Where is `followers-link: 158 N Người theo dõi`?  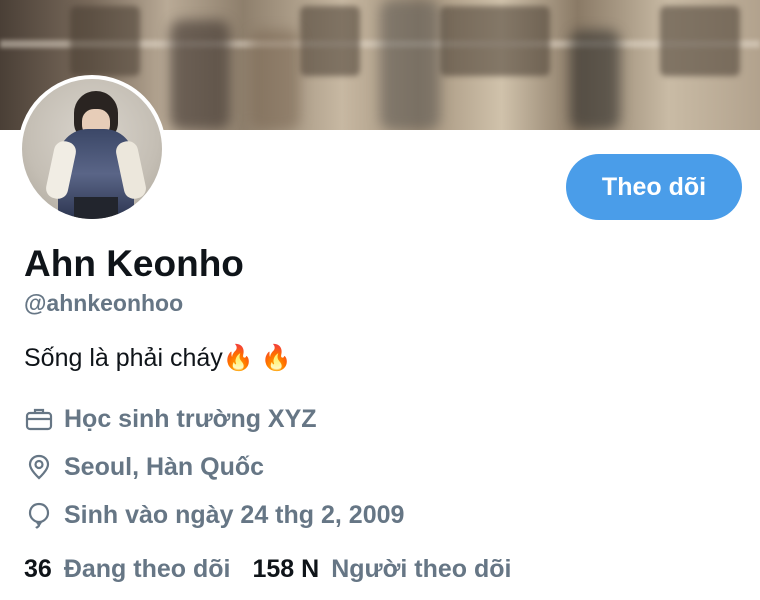
followers-link: 158 N Người theo dõi is located at coordinates (381, 569).